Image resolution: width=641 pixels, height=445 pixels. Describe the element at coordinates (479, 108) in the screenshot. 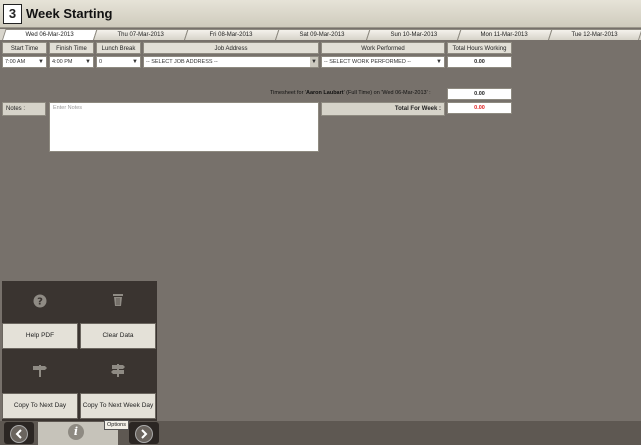

I see `week-total-value: 0.00` at that location.